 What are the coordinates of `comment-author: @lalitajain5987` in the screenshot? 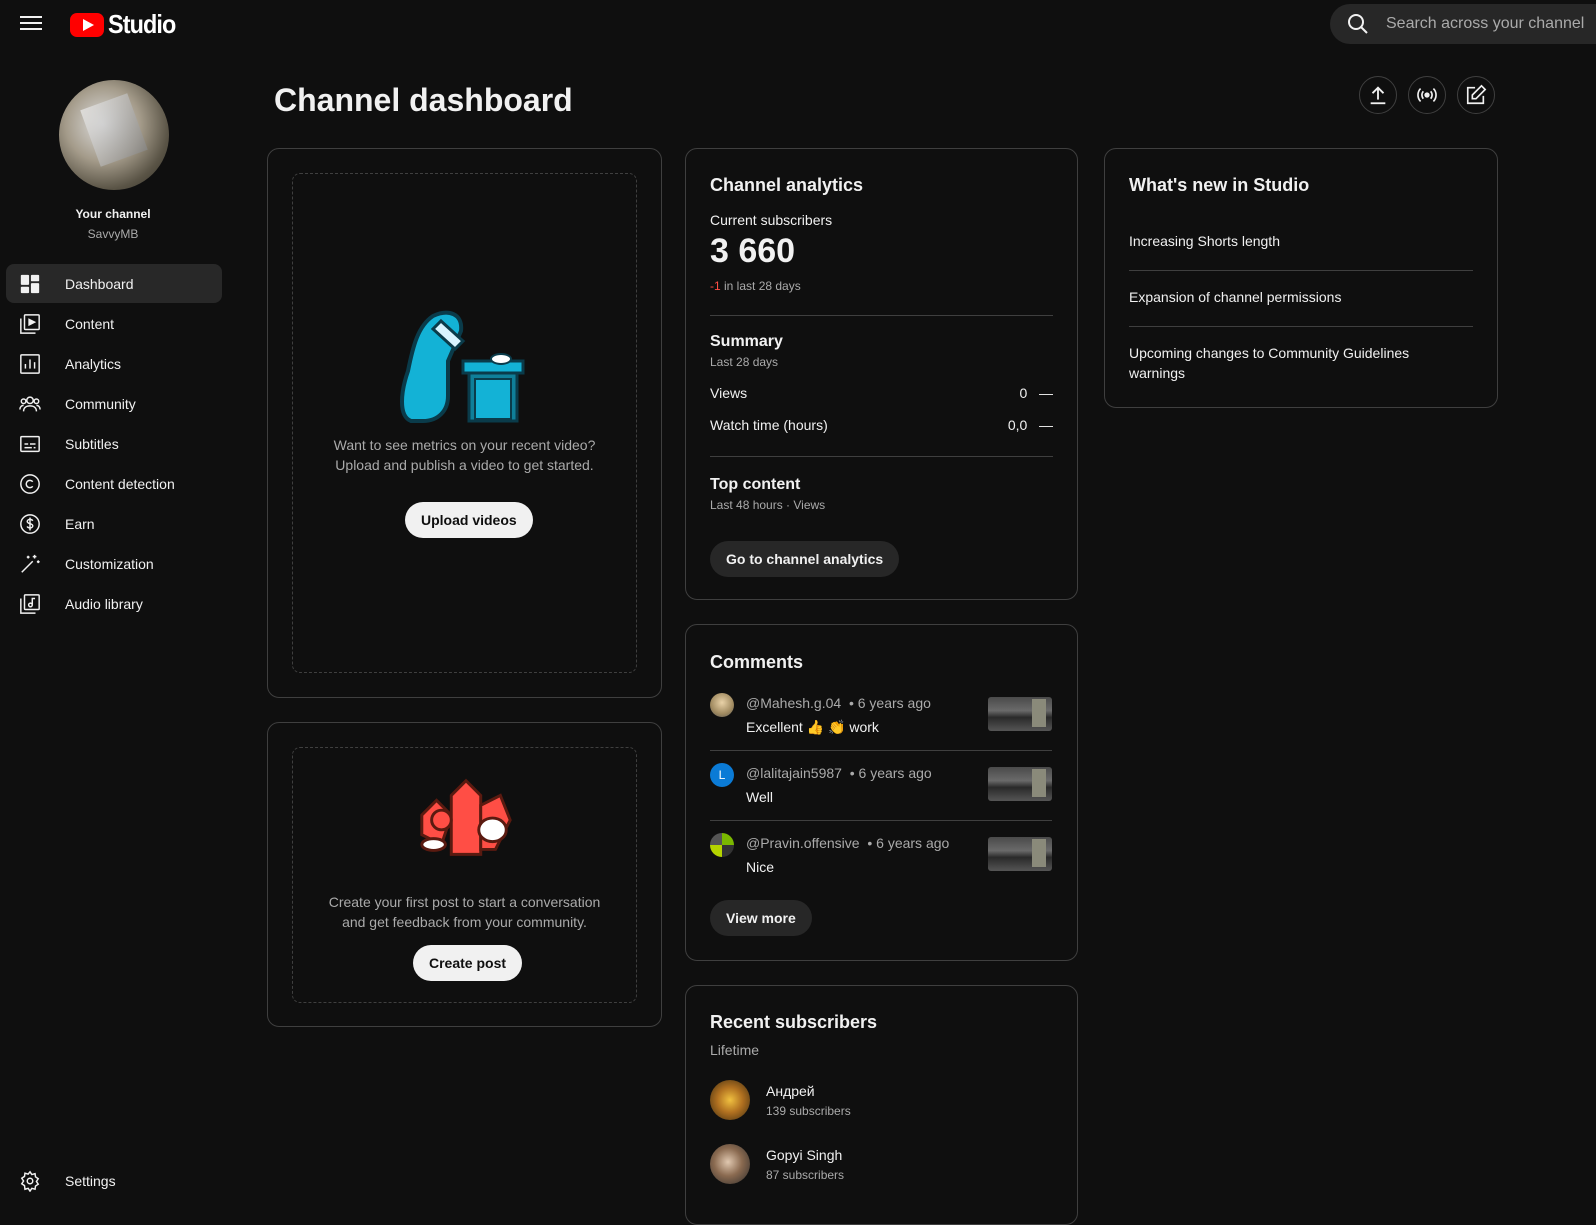 It's located at (794, 773).